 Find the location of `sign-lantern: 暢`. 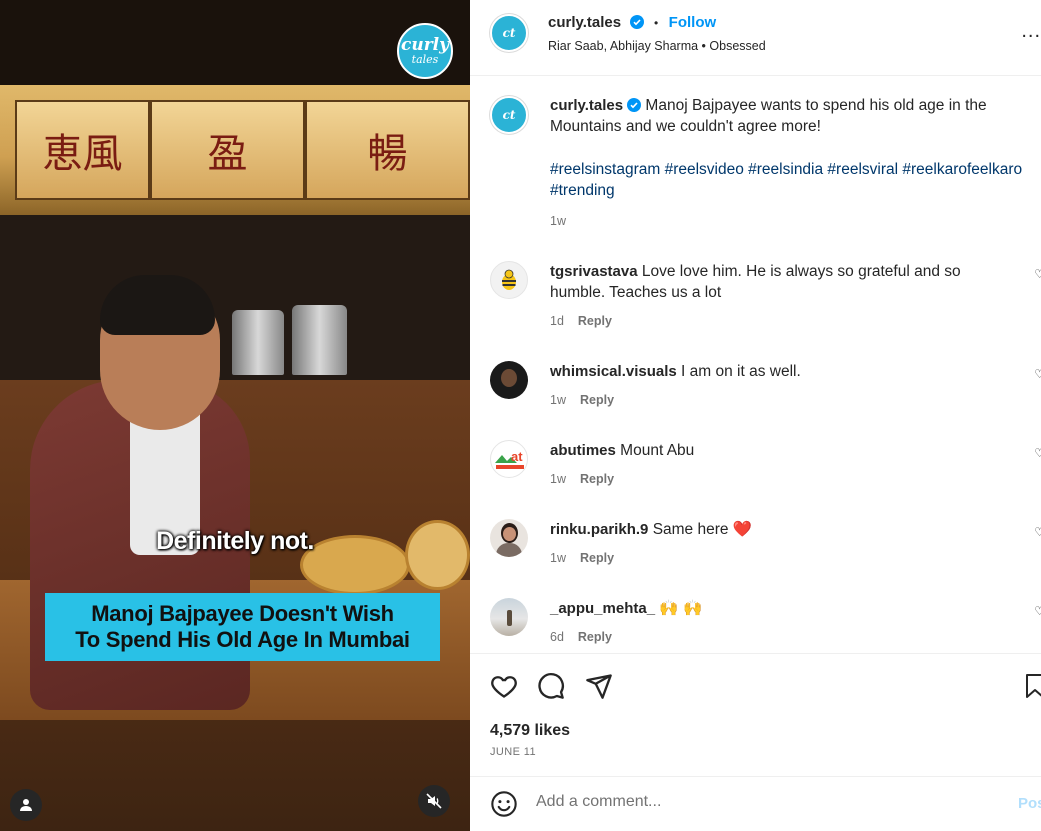

sign-lantern: 暢 is located at coordinates (387, 150).